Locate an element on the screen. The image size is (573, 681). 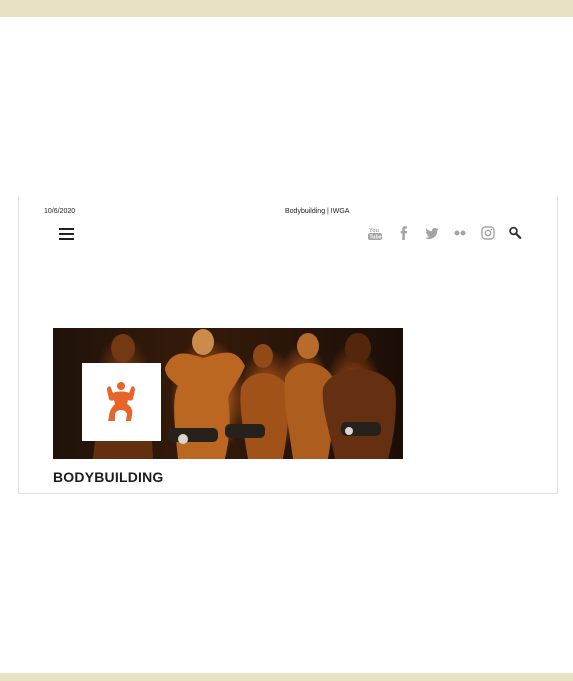
svg-text: Tube is located at coordinates (376, 238).